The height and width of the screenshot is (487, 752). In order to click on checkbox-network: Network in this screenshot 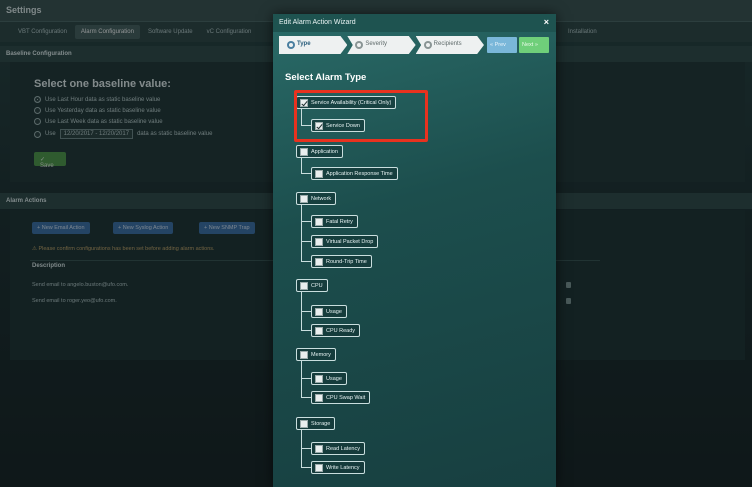, I will do `click(316, 198)`.